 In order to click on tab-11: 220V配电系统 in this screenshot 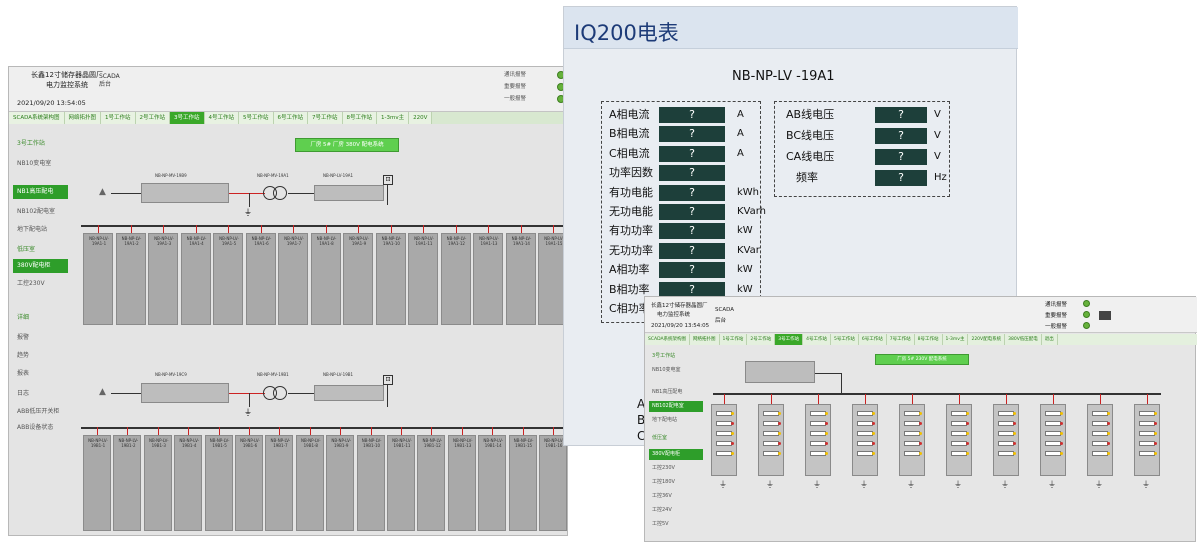, I will do `click(987, 339)`.